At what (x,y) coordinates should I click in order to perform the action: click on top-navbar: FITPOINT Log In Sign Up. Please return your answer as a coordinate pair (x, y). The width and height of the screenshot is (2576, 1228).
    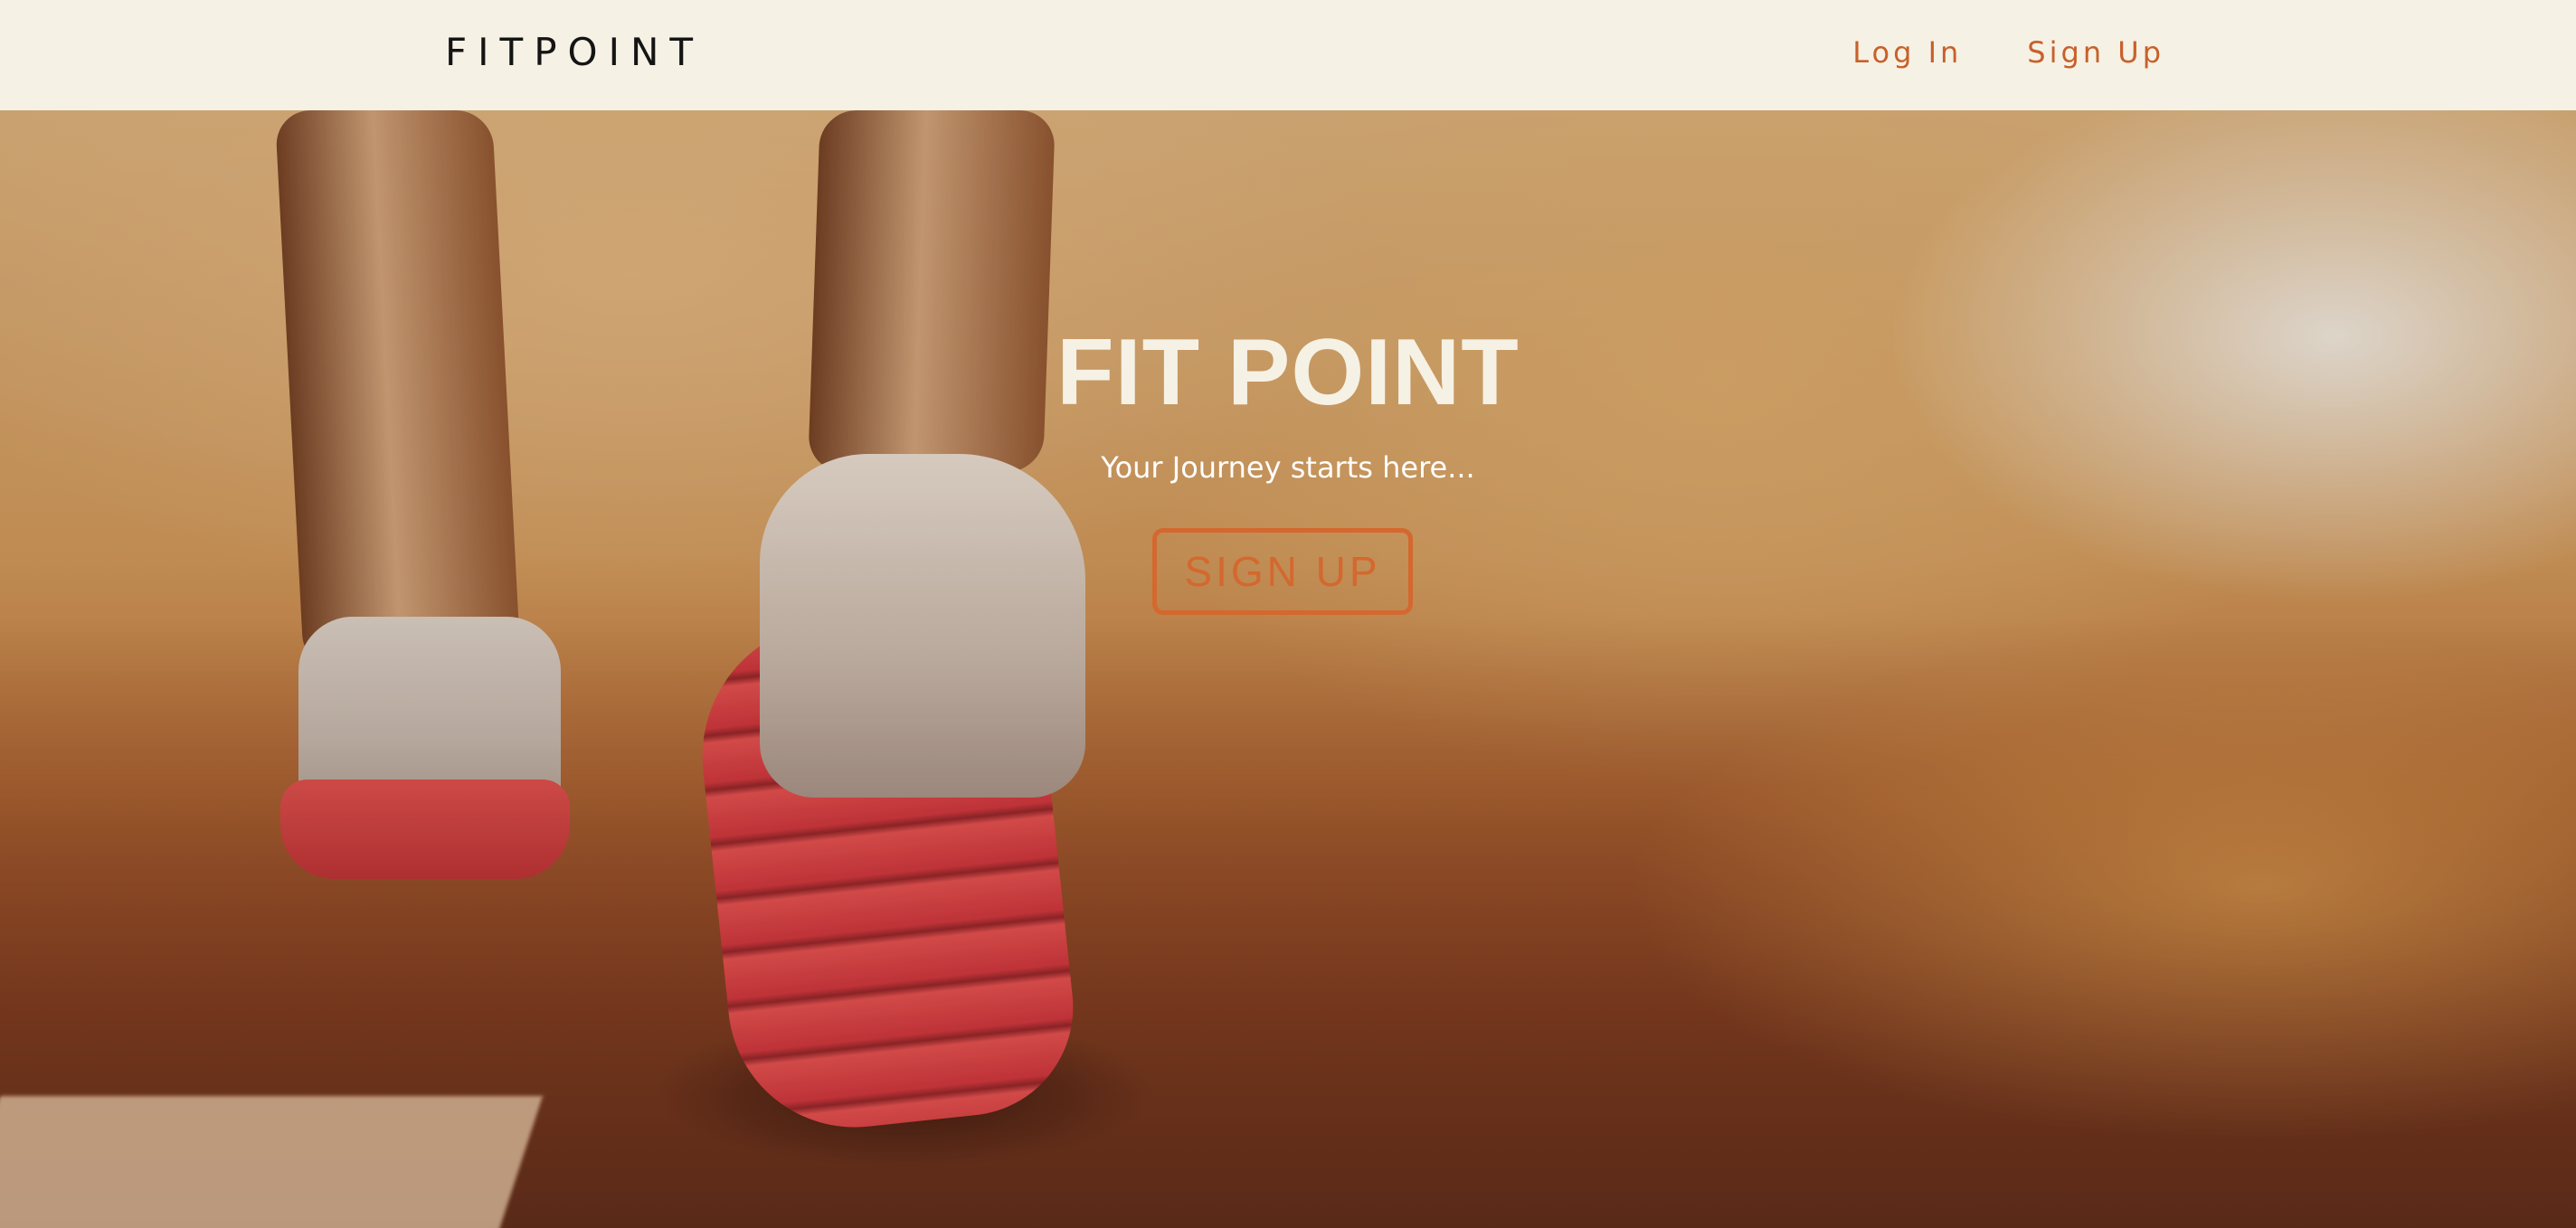
    Looking at the image, I should click on (1288, 55).